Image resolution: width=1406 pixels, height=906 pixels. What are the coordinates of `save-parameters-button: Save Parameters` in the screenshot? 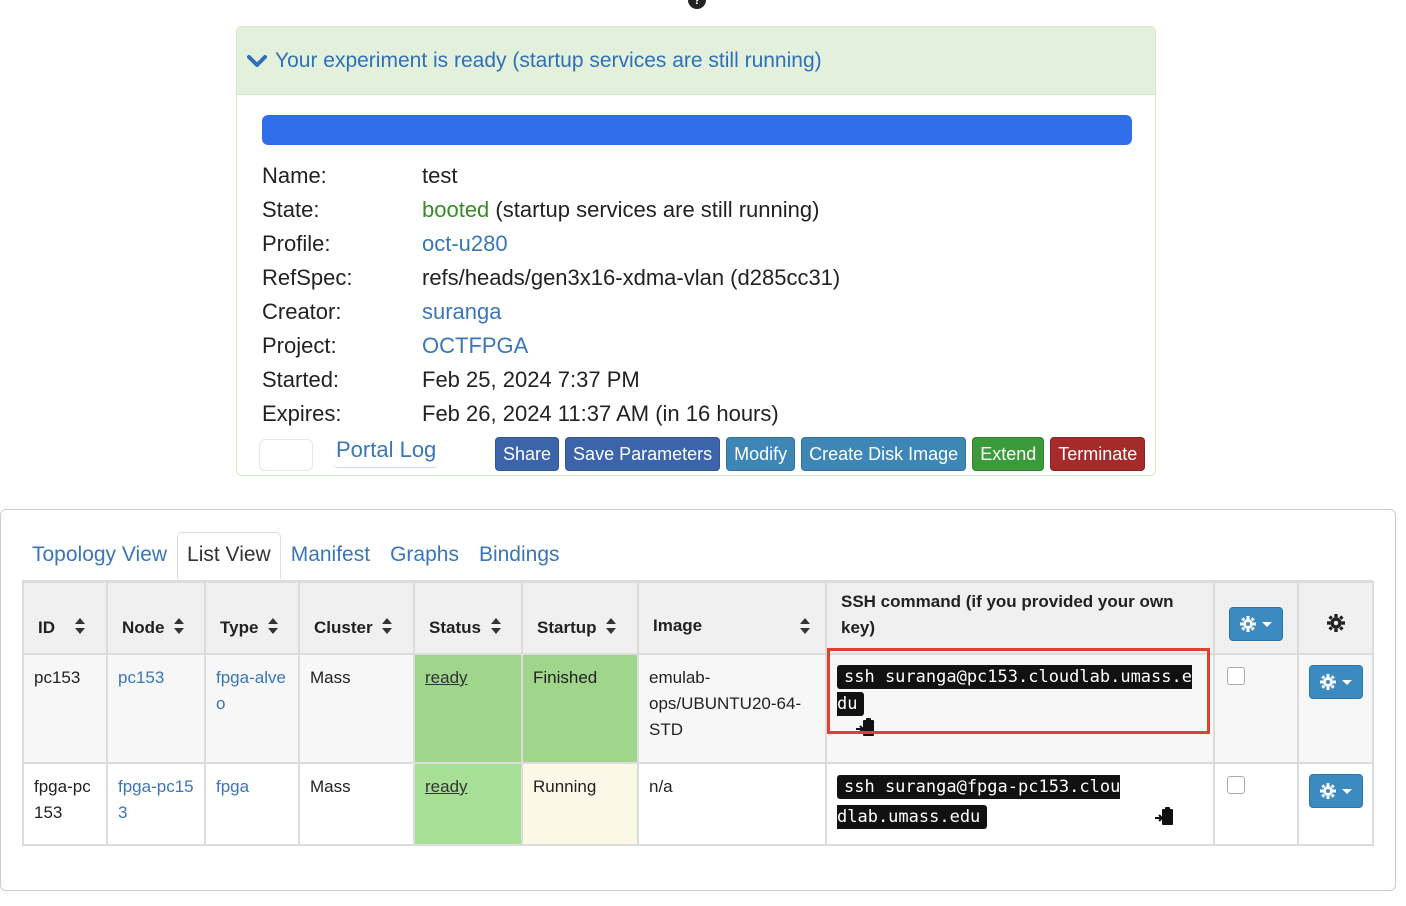 It's located at (643, 454).